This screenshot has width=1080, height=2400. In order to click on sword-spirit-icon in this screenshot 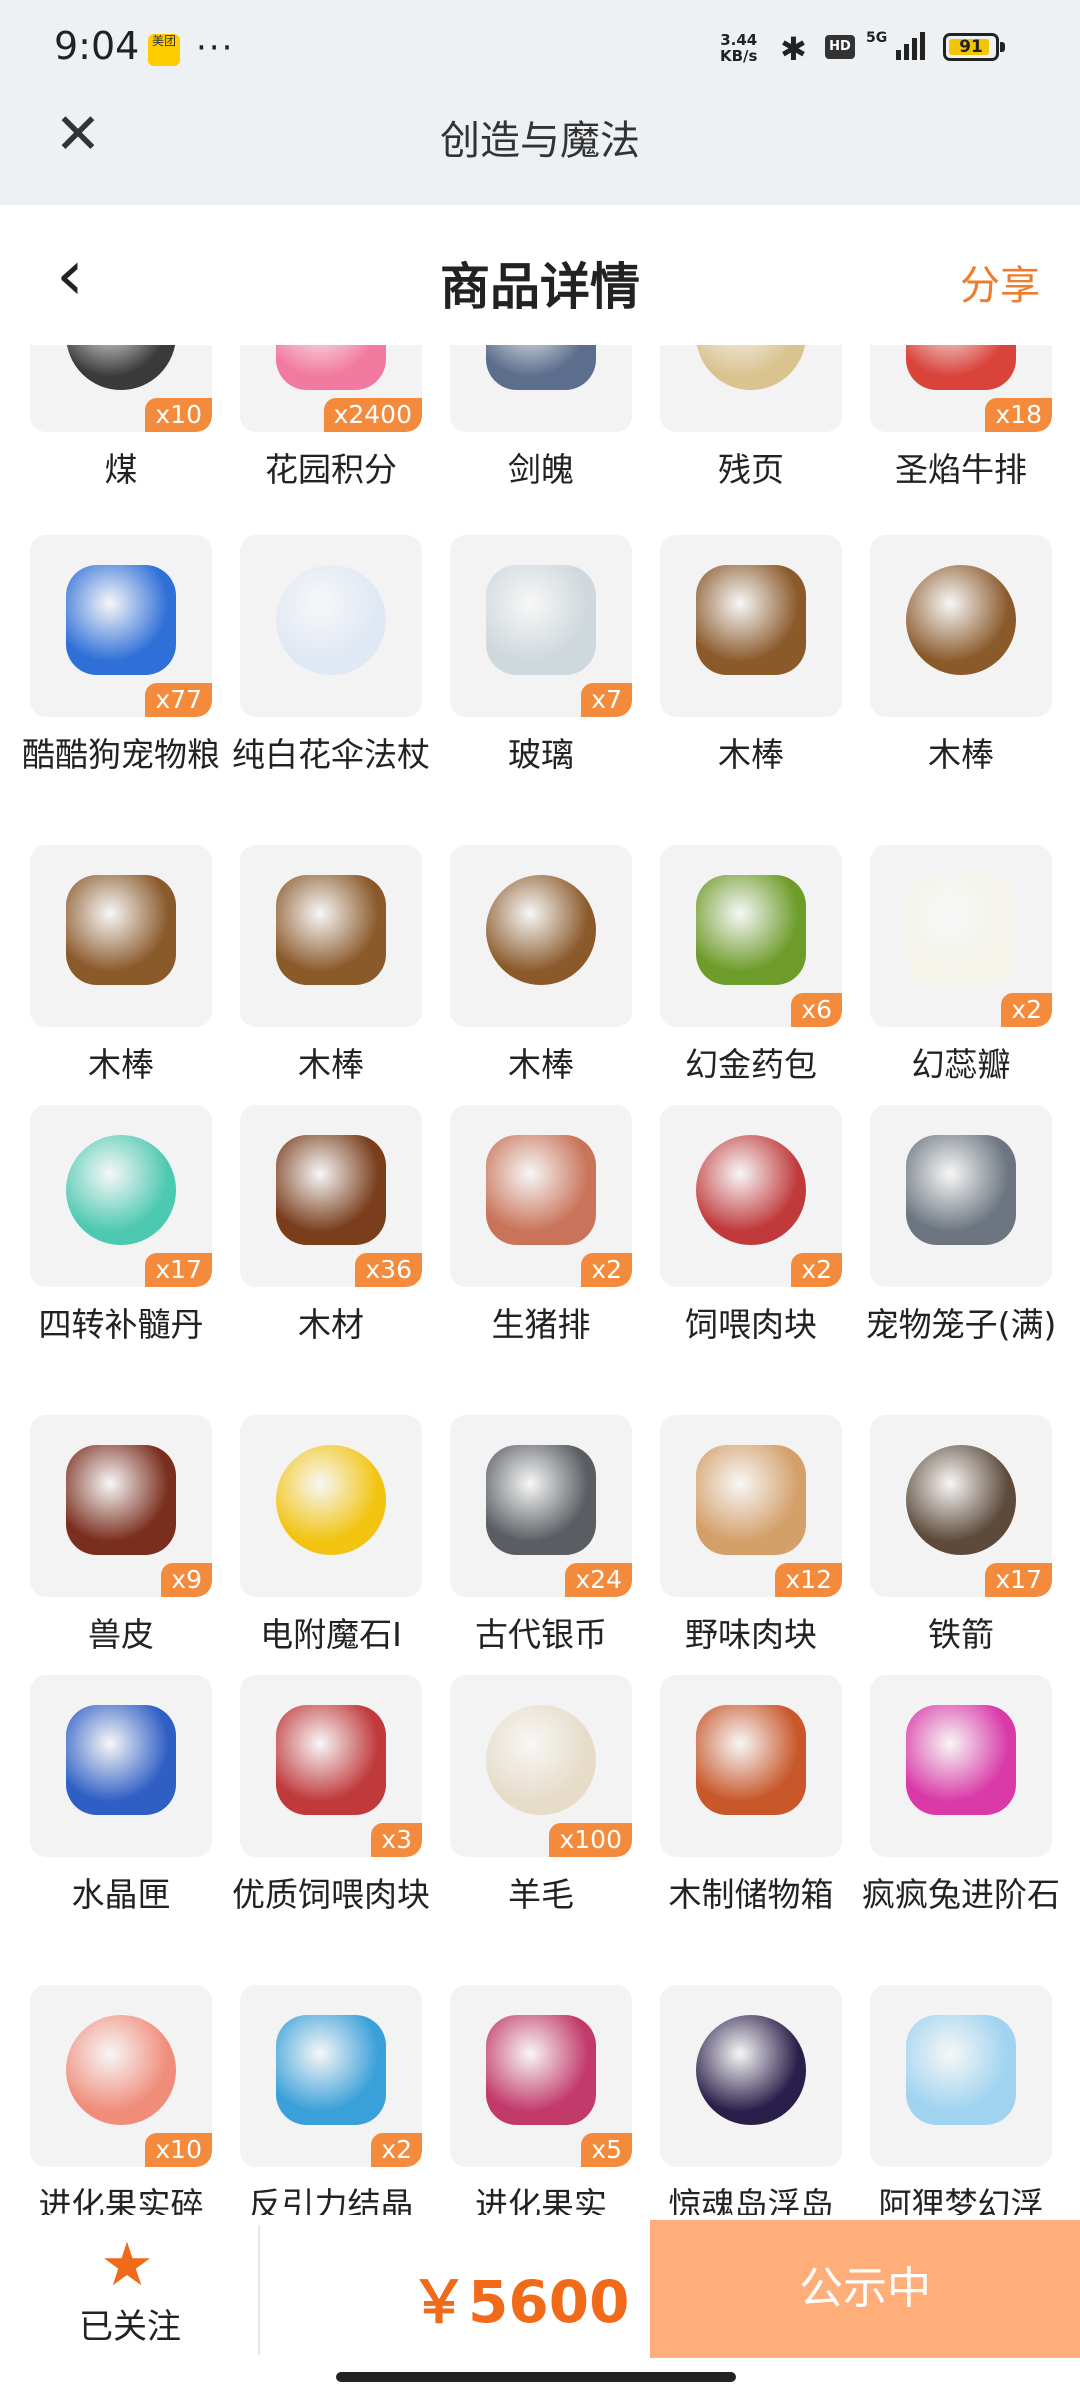, I will do `click(541, 367)`.